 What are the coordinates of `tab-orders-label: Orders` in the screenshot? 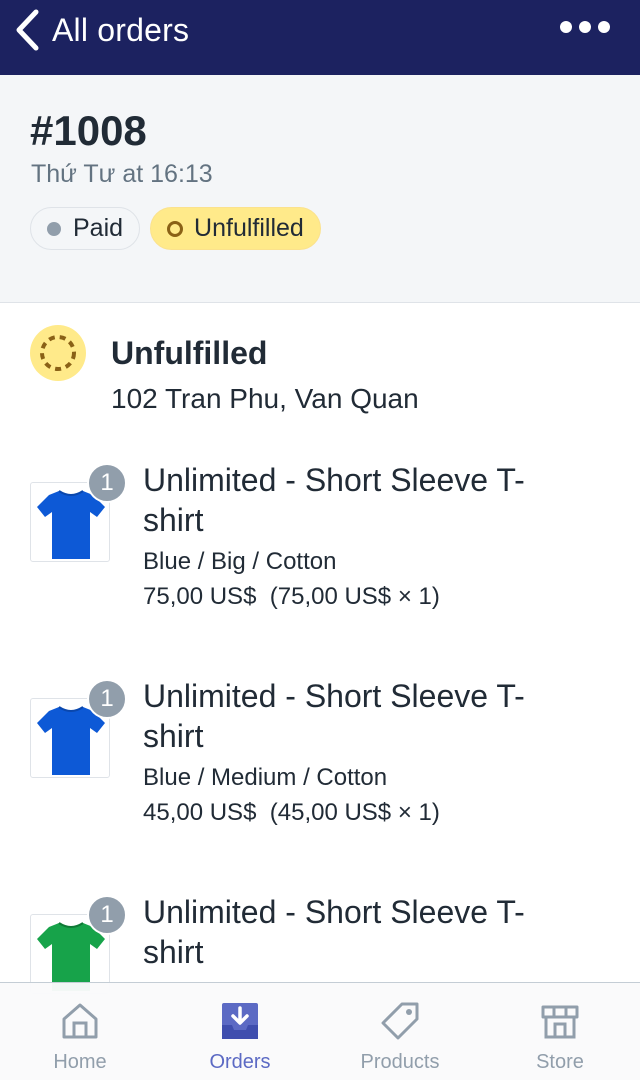 It's located at (240, 1062).